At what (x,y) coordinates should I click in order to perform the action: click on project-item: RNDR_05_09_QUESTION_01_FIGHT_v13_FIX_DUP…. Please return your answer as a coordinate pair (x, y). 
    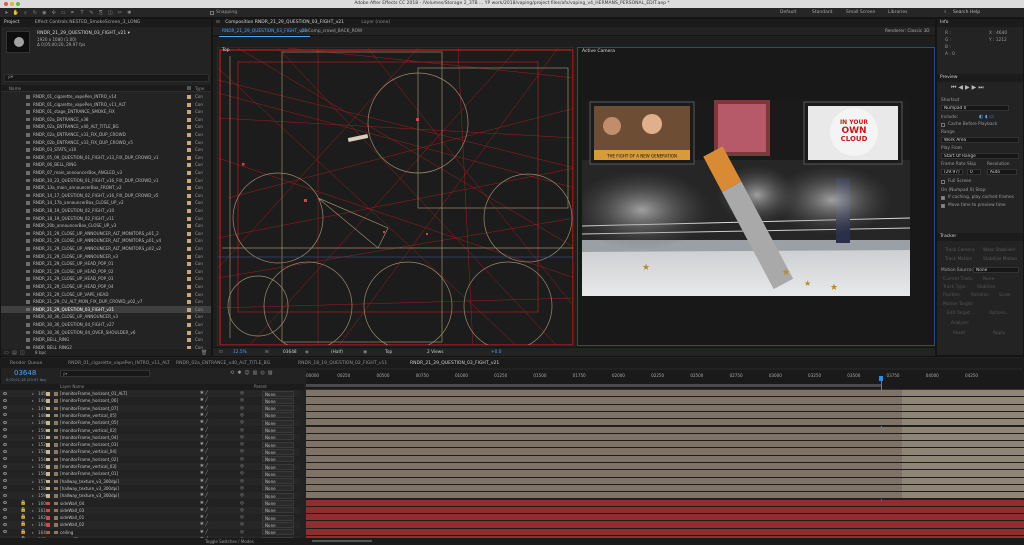
    Looking at the image, I should click on (106, 158).